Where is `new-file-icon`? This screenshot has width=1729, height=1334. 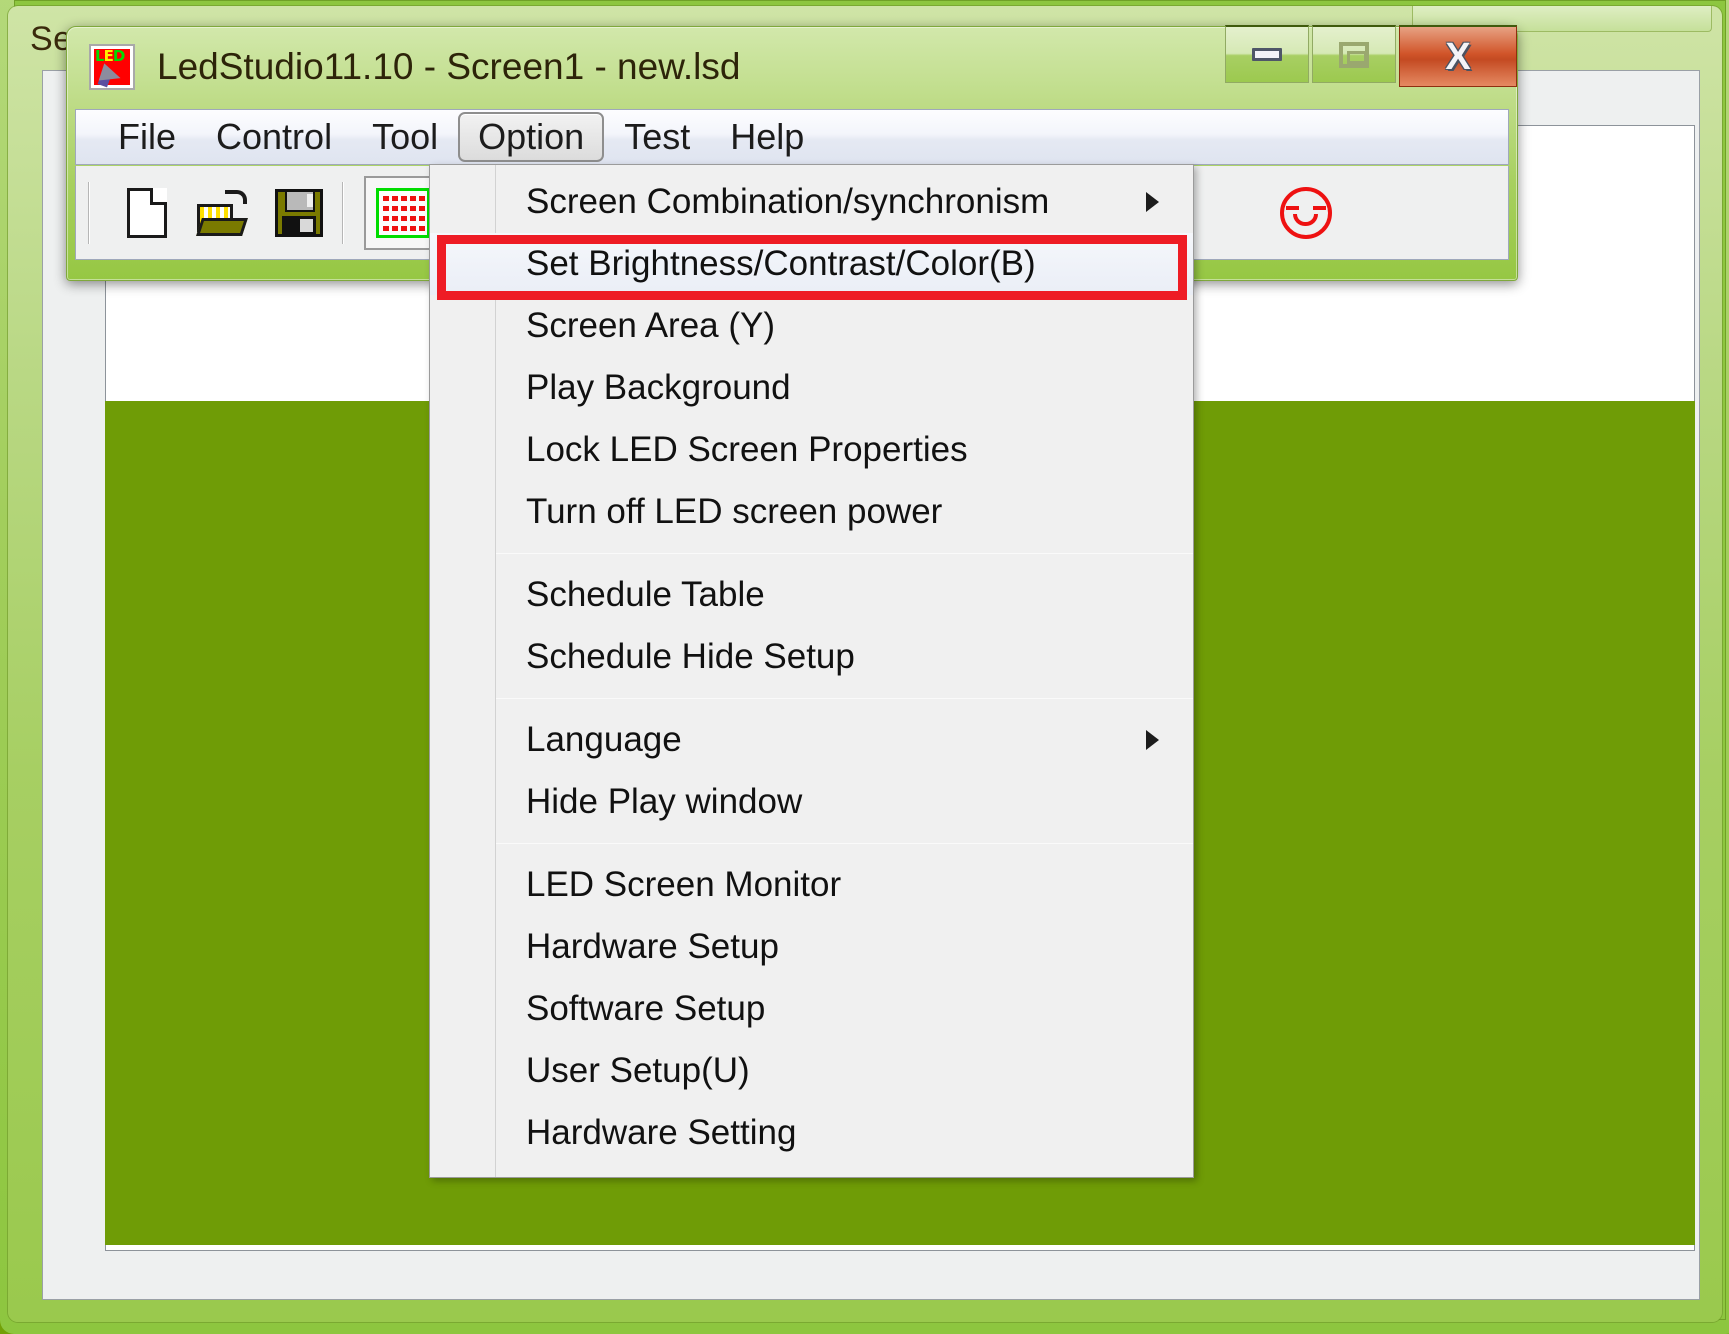 new-file-icon is located at coordinates (147, 212).